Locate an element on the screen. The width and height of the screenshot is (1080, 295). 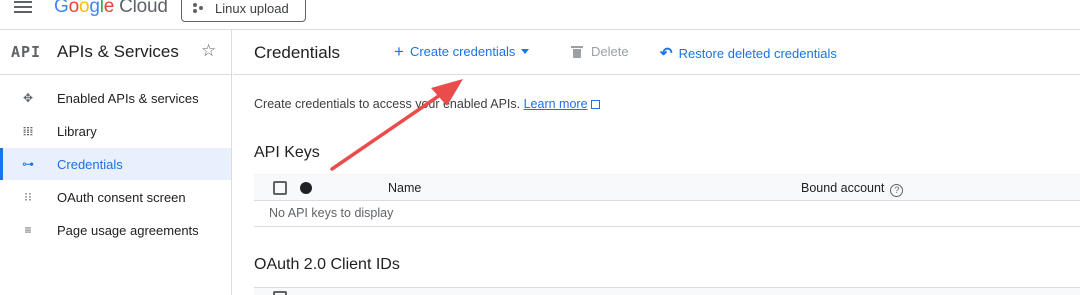
sidebar-header: API APIs & Services ☆ is located at coordinates (115, 52).